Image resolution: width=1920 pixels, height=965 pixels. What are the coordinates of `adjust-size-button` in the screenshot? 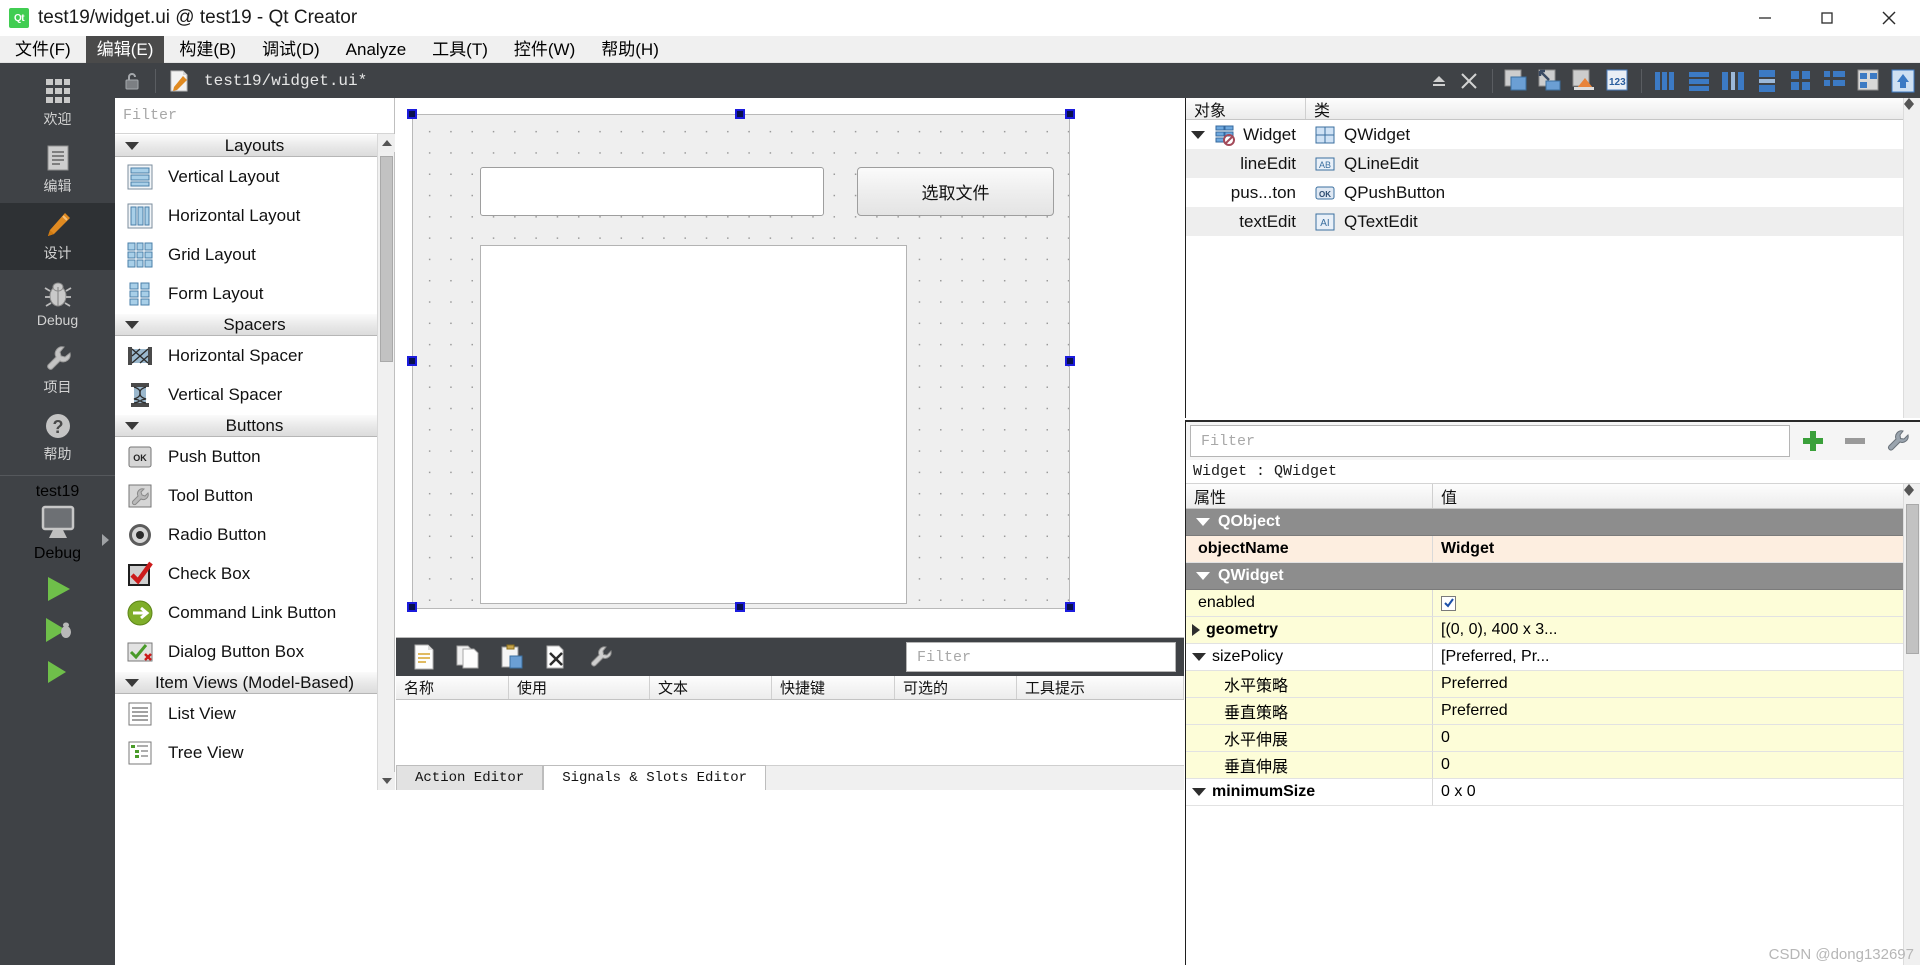 It's located at (1903, 80).